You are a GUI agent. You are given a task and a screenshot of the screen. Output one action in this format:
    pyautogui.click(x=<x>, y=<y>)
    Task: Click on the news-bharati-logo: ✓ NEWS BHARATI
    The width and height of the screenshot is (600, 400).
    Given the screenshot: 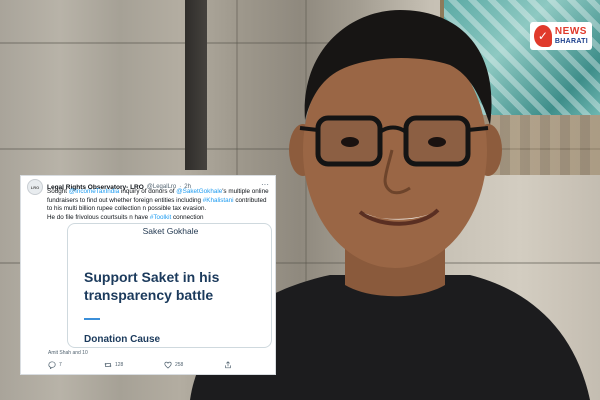 What is the action you would take?
    pyautogui.click(x=561, y=36)
    